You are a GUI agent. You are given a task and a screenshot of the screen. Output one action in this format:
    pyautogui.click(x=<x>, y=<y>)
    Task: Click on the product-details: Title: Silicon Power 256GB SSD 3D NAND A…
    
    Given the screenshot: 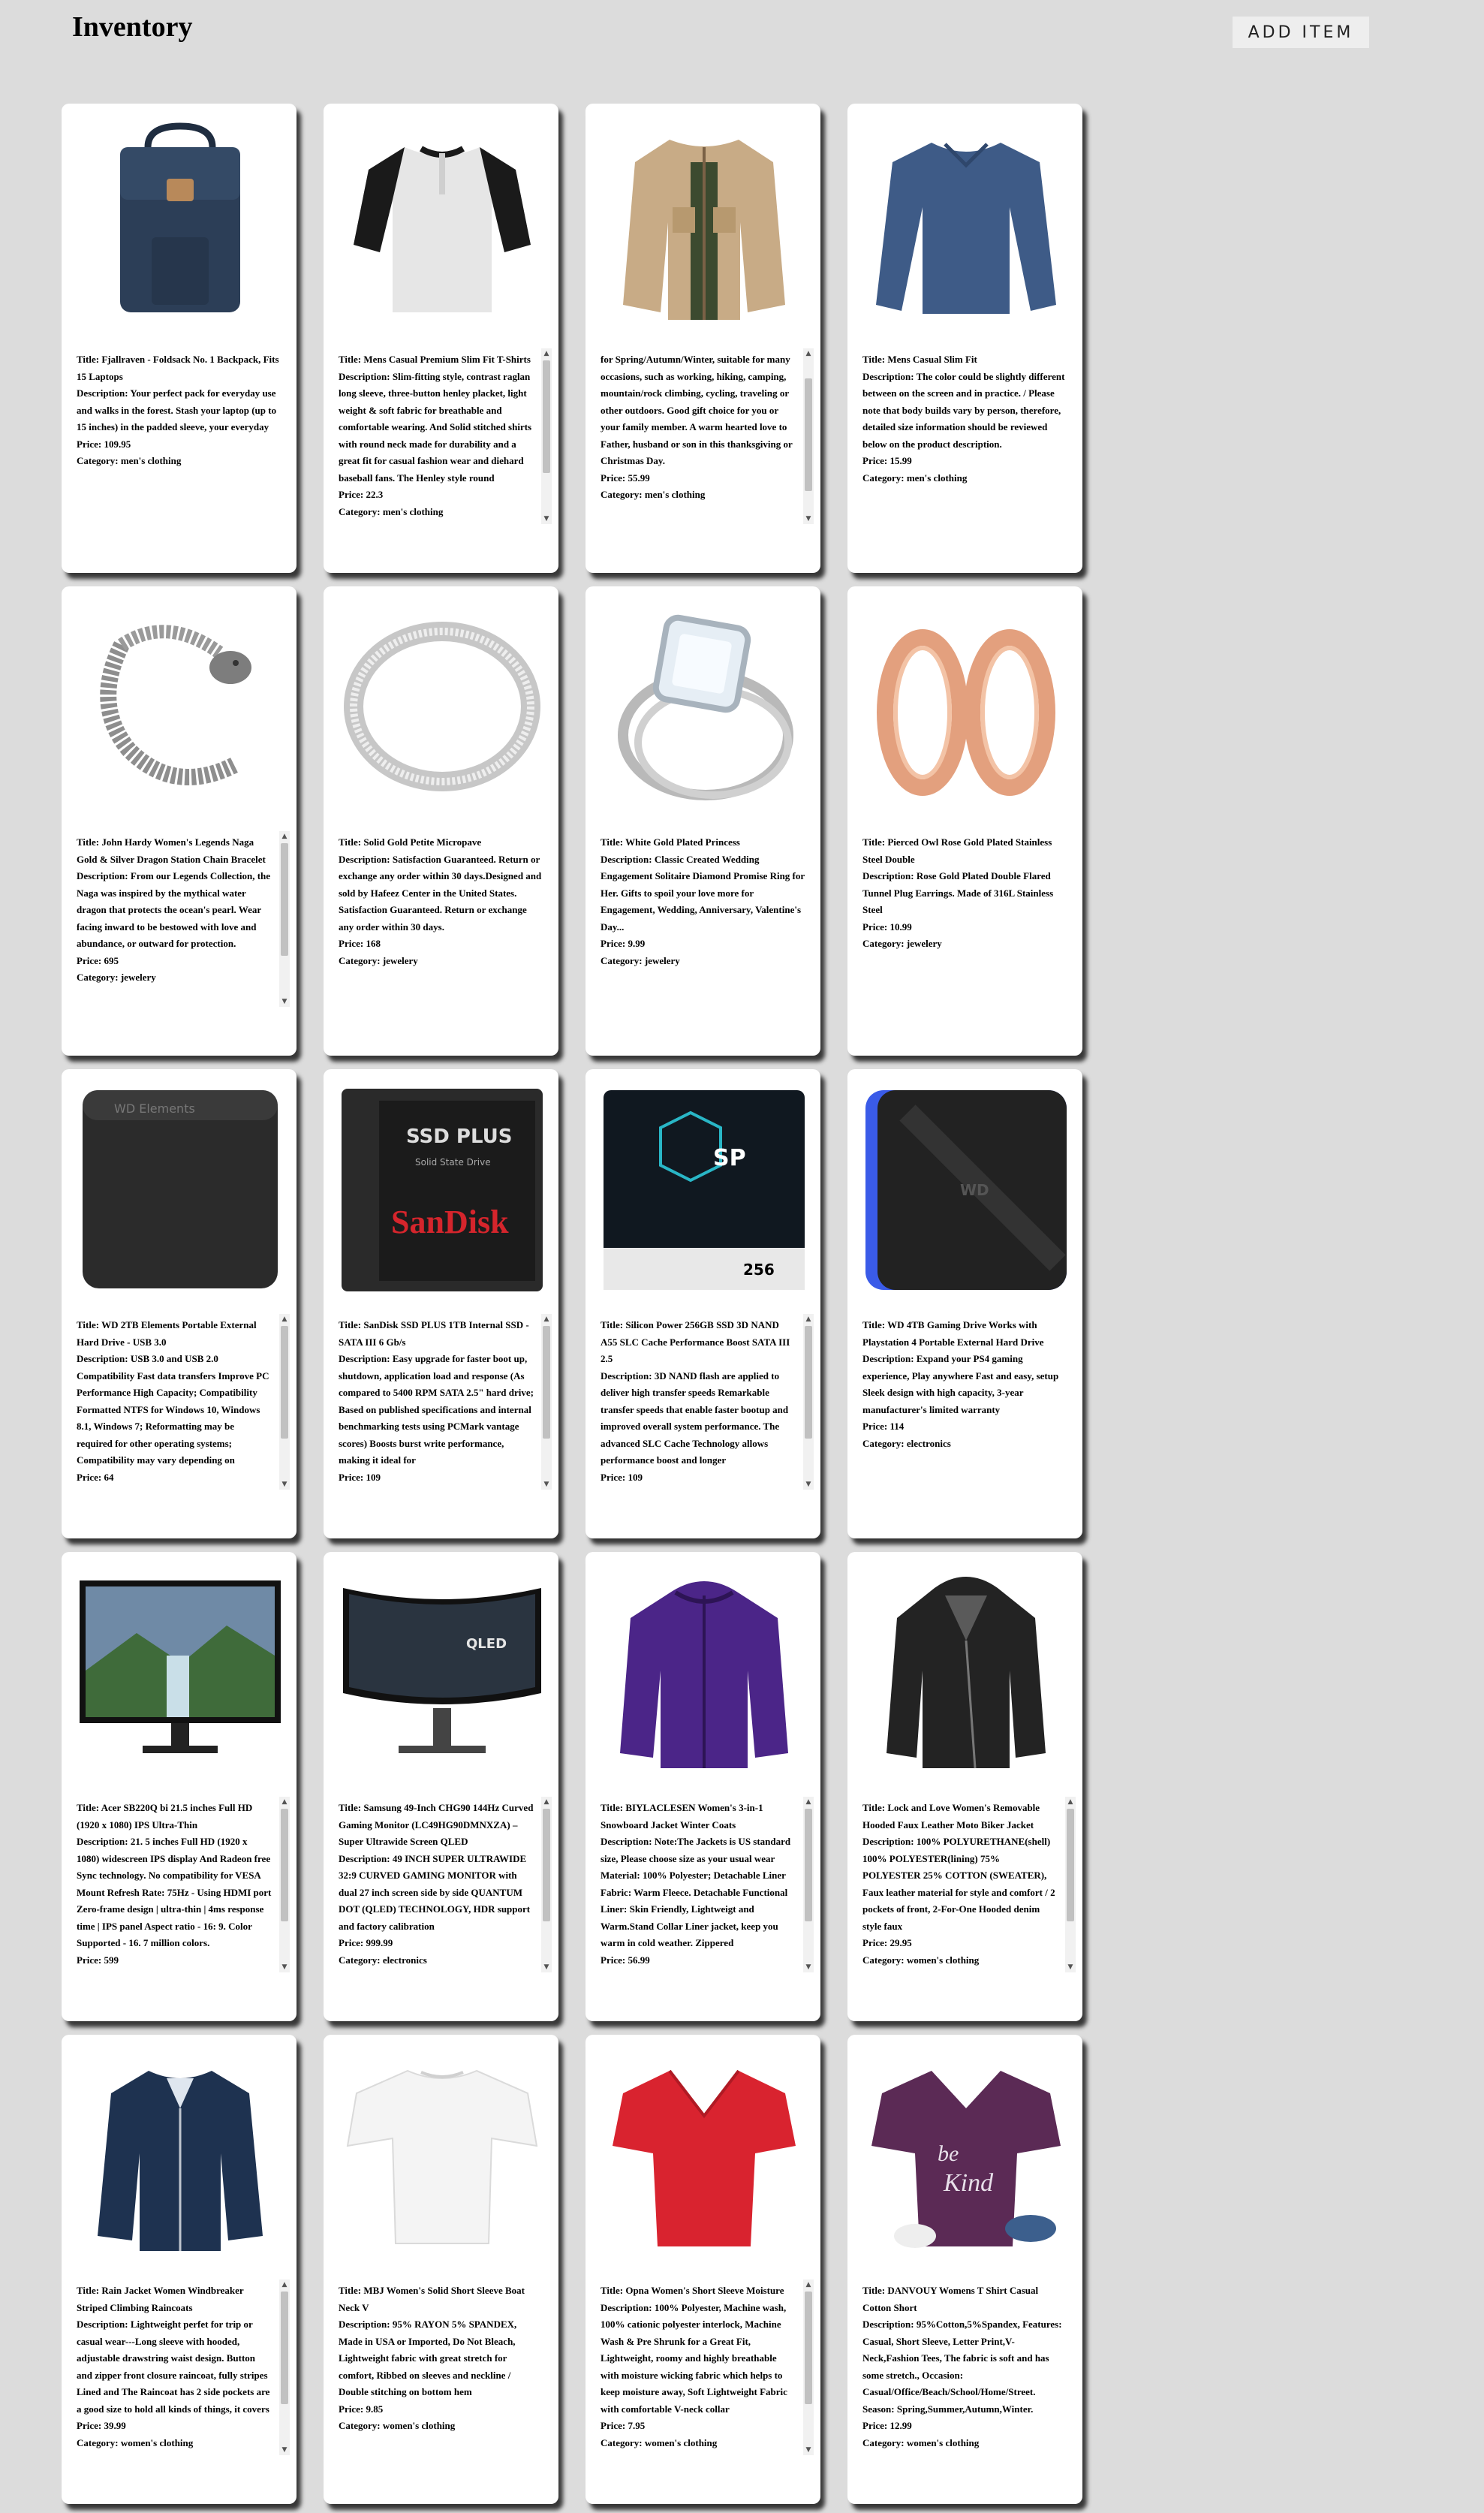 What is the action you would take?
    pyautogui.click(x=698, y=1403)
    